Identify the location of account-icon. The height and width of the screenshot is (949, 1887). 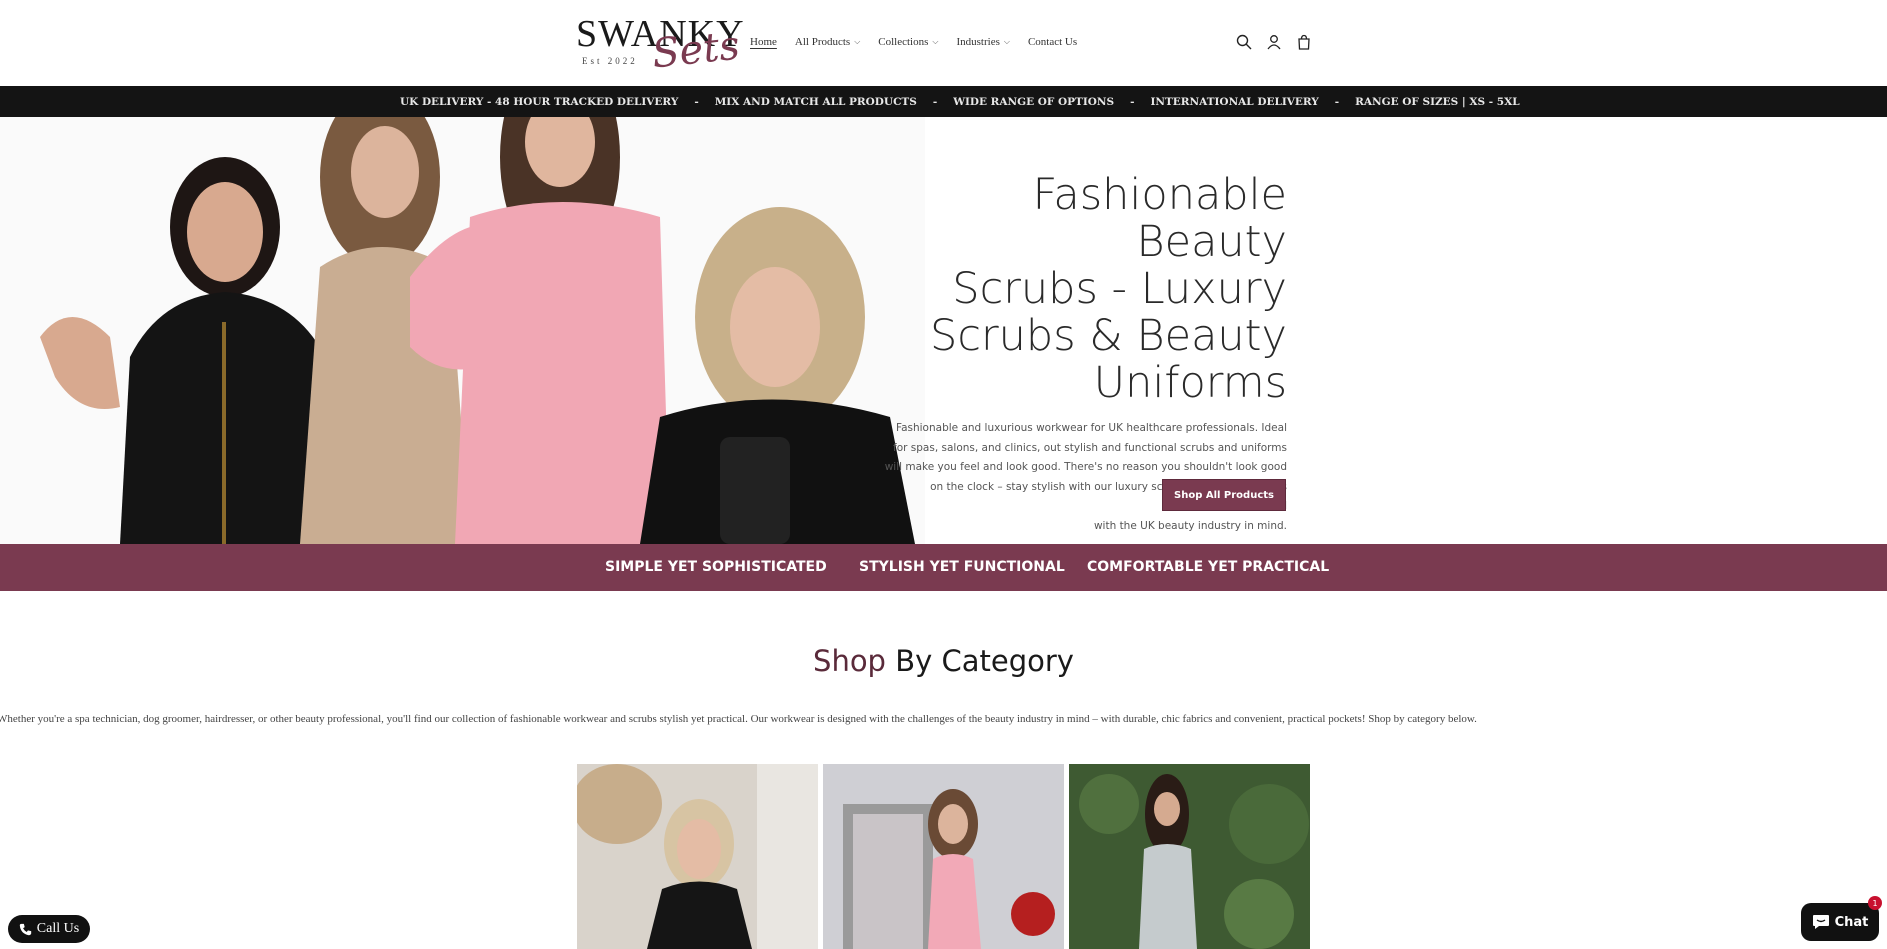
(1274, 42).